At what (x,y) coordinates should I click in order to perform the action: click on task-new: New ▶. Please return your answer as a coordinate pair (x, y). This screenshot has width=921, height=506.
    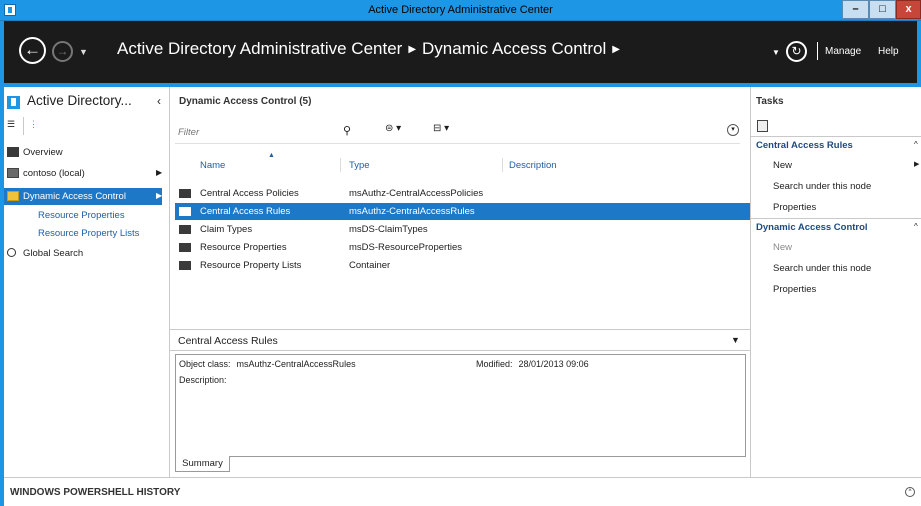
    Looking at the image, I should click on (836, 165).